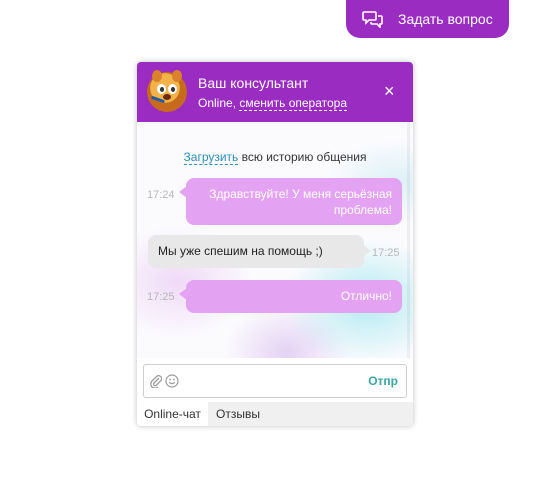 The width and height of the screenshot is (550, 485). I want to click on chat-tabs: Online-чат Отзывы, so click(275, 414).